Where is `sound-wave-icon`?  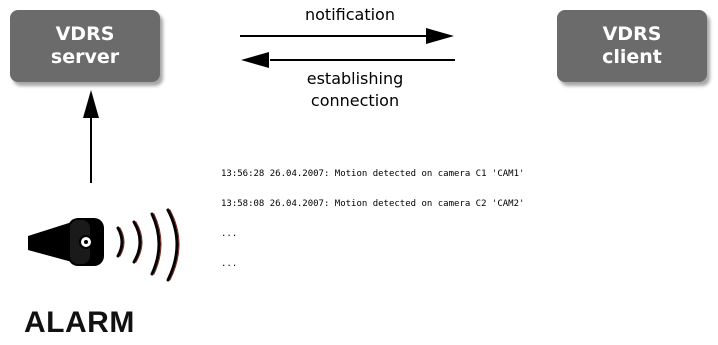
sound-wave-icon is located at coordinates (148, 245).